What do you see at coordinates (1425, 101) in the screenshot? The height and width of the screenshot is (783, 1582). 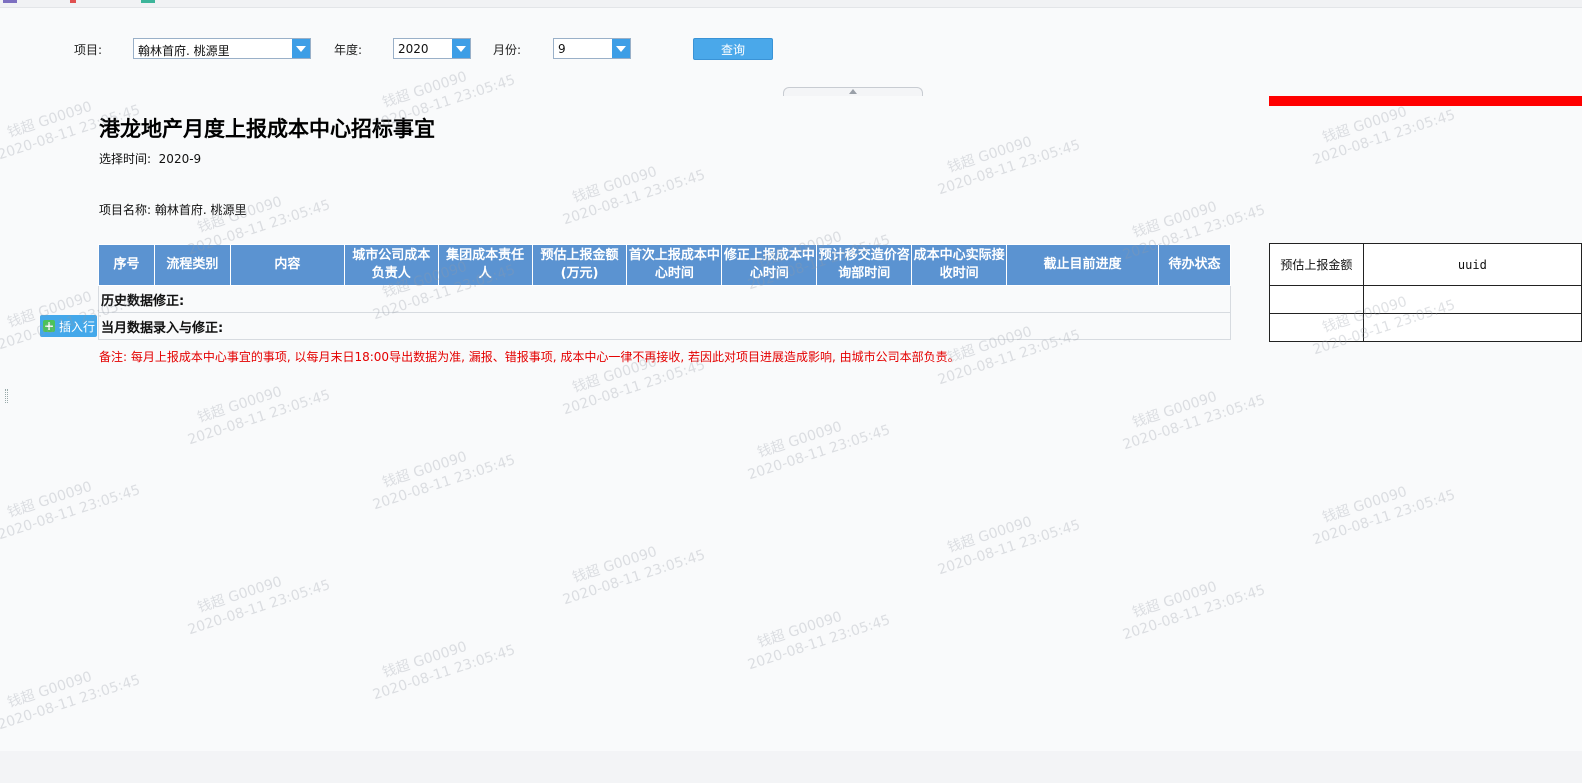 I see `alert-bar` at bounding box center [1425, 101].